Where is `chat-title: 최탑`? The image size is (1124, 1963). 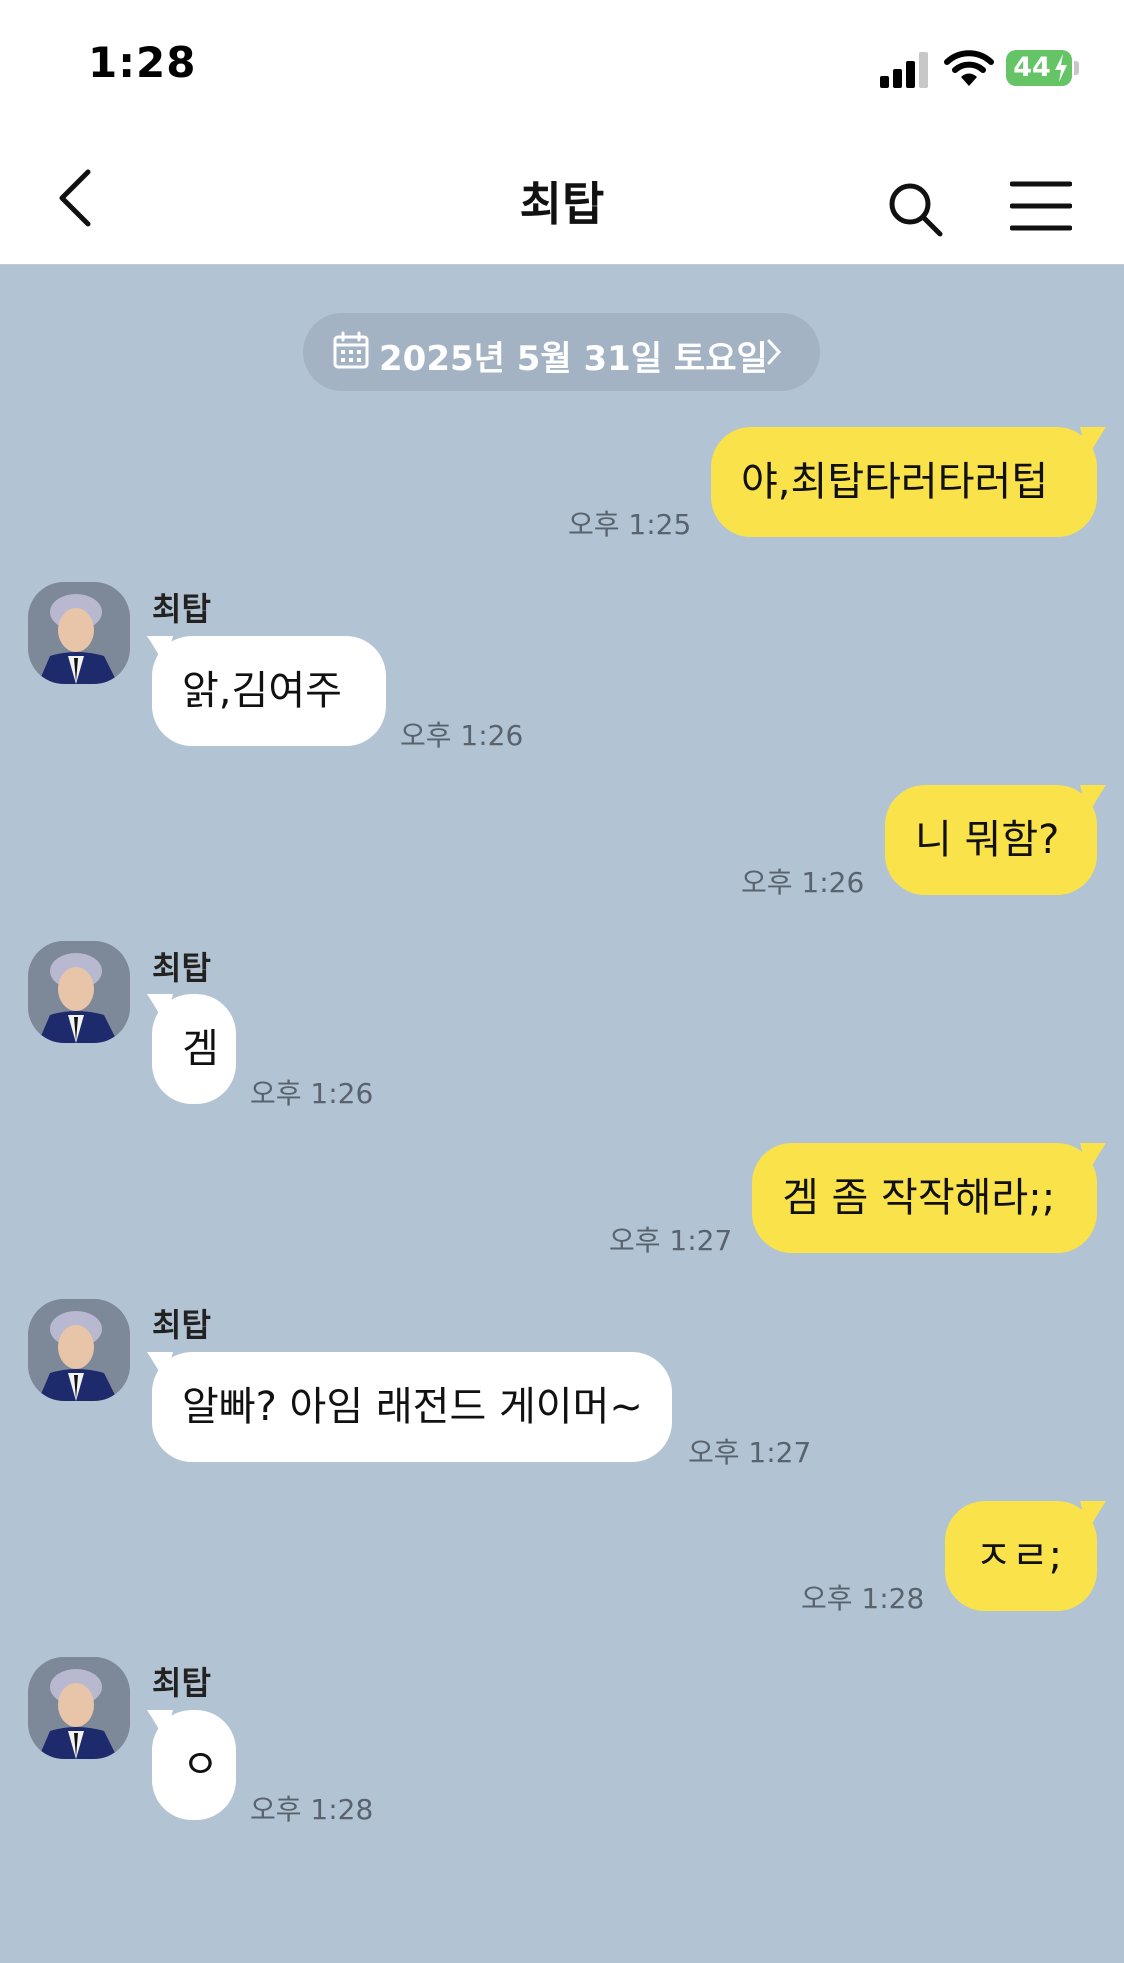 chat-title: 최탑 is located at coordinates (562, 204).